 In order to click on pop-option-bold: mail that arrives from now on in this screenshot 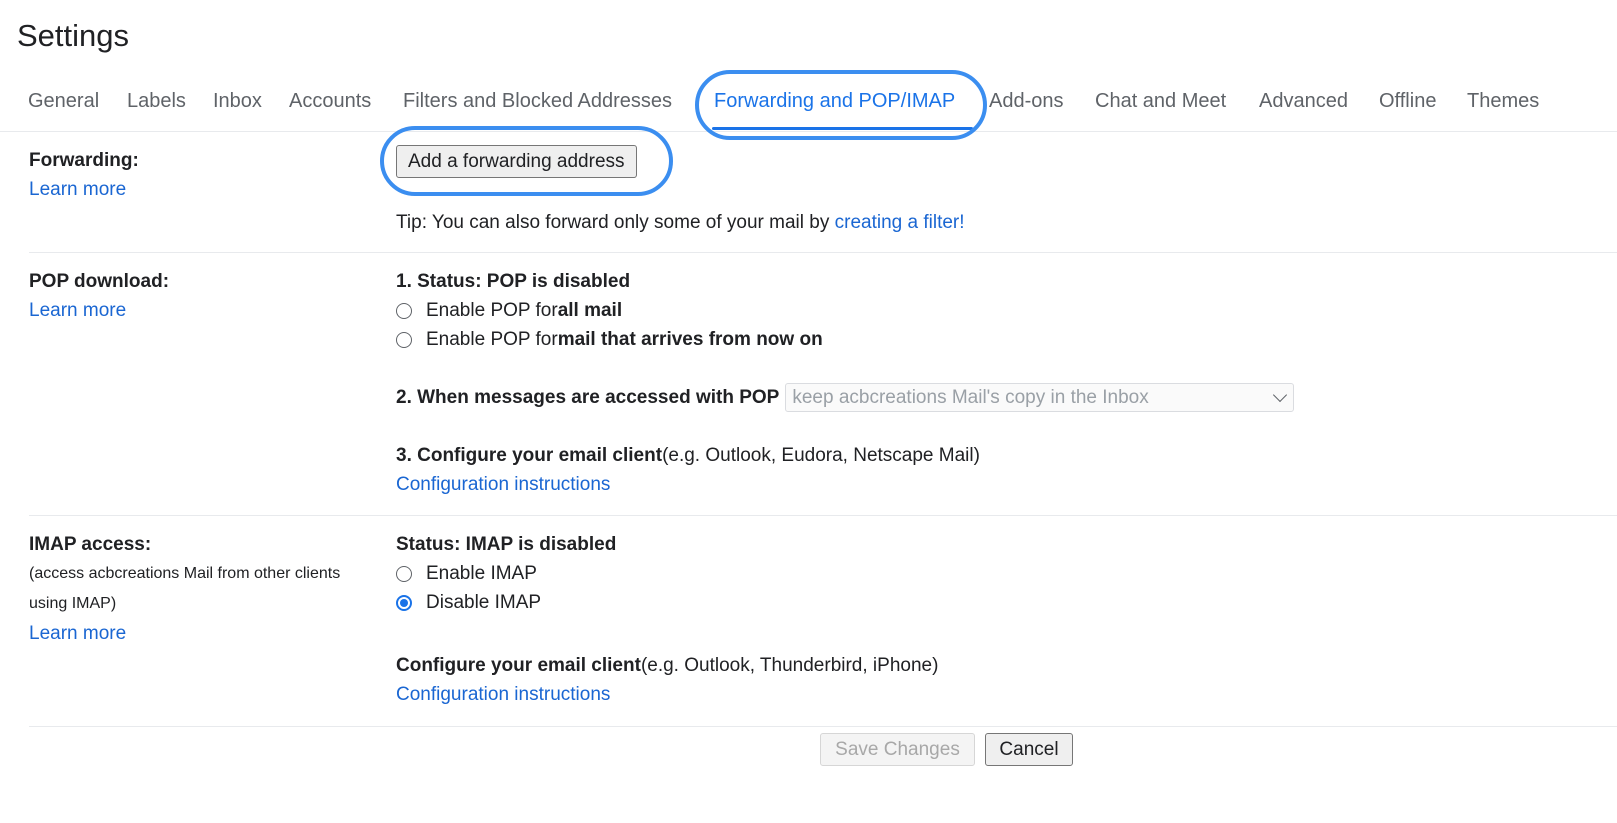, I will do `click(690, 339)`.